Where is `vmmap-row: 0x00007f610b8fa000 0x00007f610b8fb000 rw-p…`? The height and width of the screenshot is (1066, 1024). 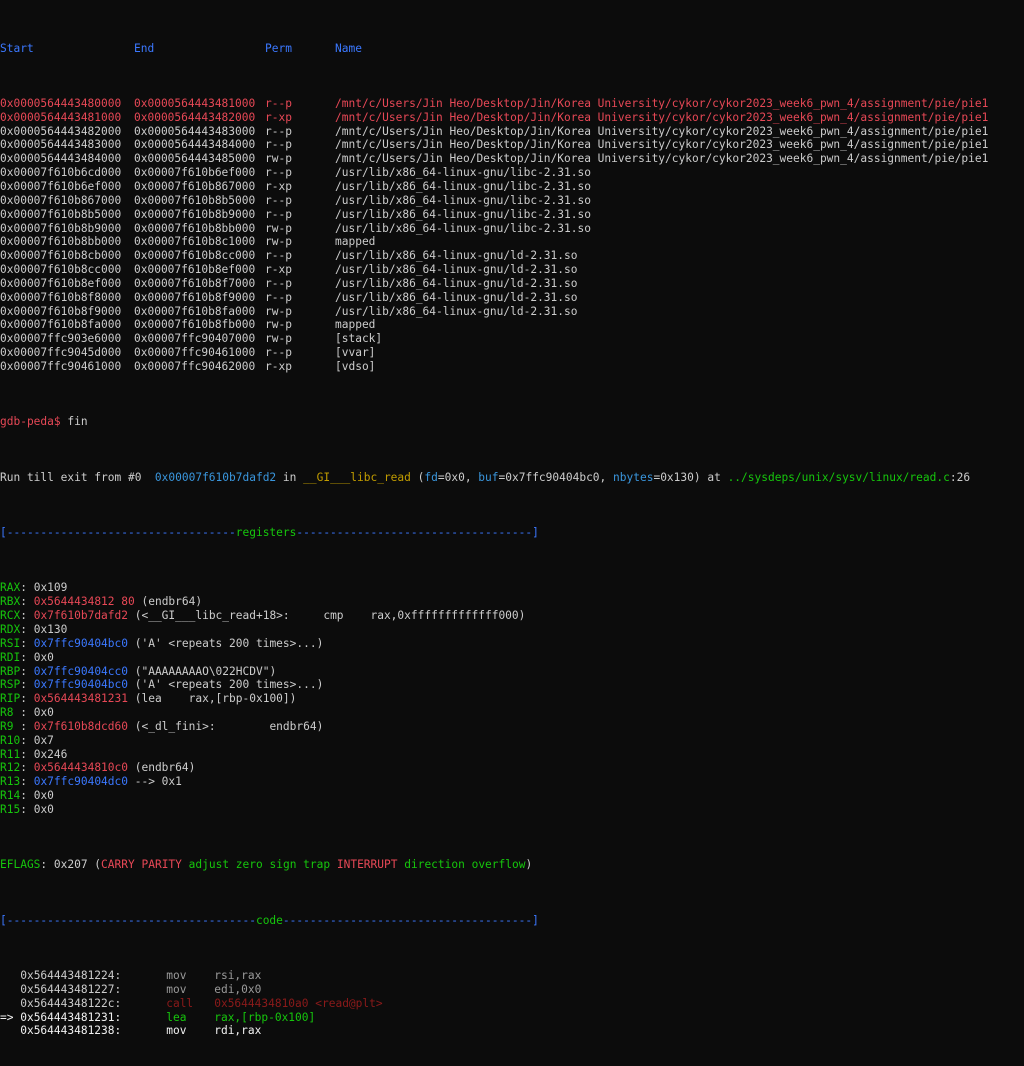 vmmap-row: 0x00007f610b8fa000 0x00007f610b8fb000 rw-p… is located at coordinates (512, 325).